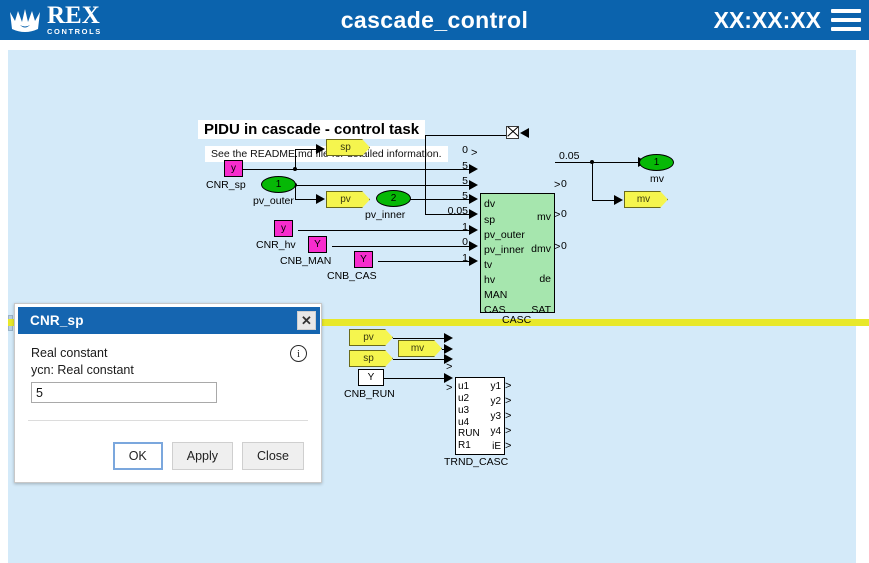  What do you see at coordinates (465, 196) in the screenshot?
I see `casc-value-pv-inner: 5` at bounding box center [465, 196].